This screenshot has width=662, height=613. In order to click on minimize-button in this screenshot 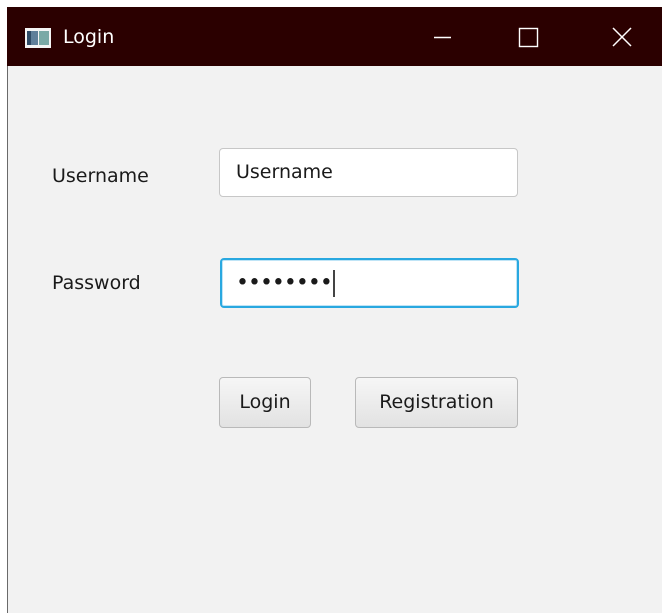, I will do `click(441, 36)`.